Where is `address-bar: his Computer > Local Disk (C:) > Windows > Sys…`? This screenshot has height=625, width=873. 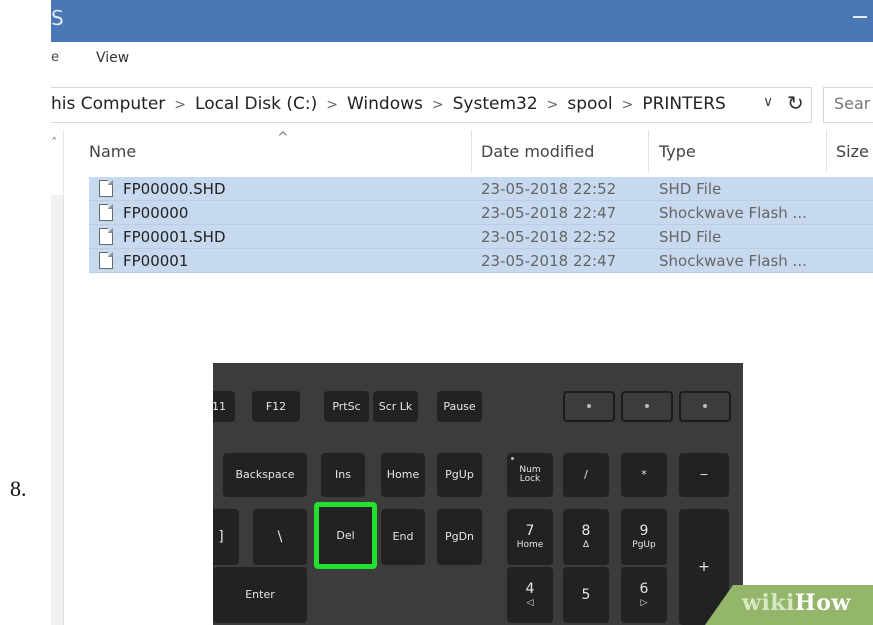 address-bar: his Computer > Local Disk (C:) > Windows > Sys… is located at coordinates (431, 105).